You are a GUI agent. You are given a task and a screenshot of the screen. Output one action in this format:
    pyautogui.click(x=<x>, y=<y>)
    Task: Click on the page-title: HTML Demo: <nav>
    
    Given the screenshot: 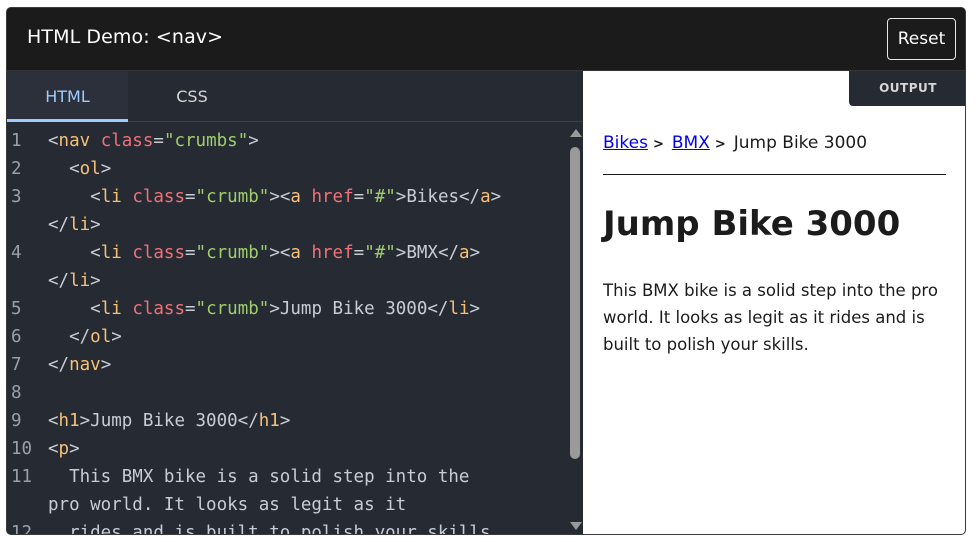 What is the action you would take?
    pyautogui.click(x=125, y=37)
    